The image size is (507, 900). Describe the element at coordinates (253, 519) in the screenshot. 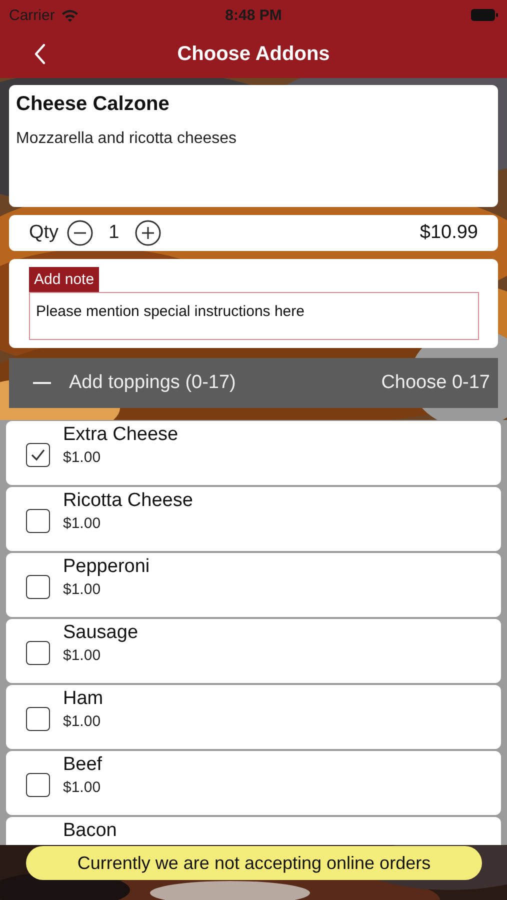

I see `topping-row: Ricotta Cheese $1.00` at that location.